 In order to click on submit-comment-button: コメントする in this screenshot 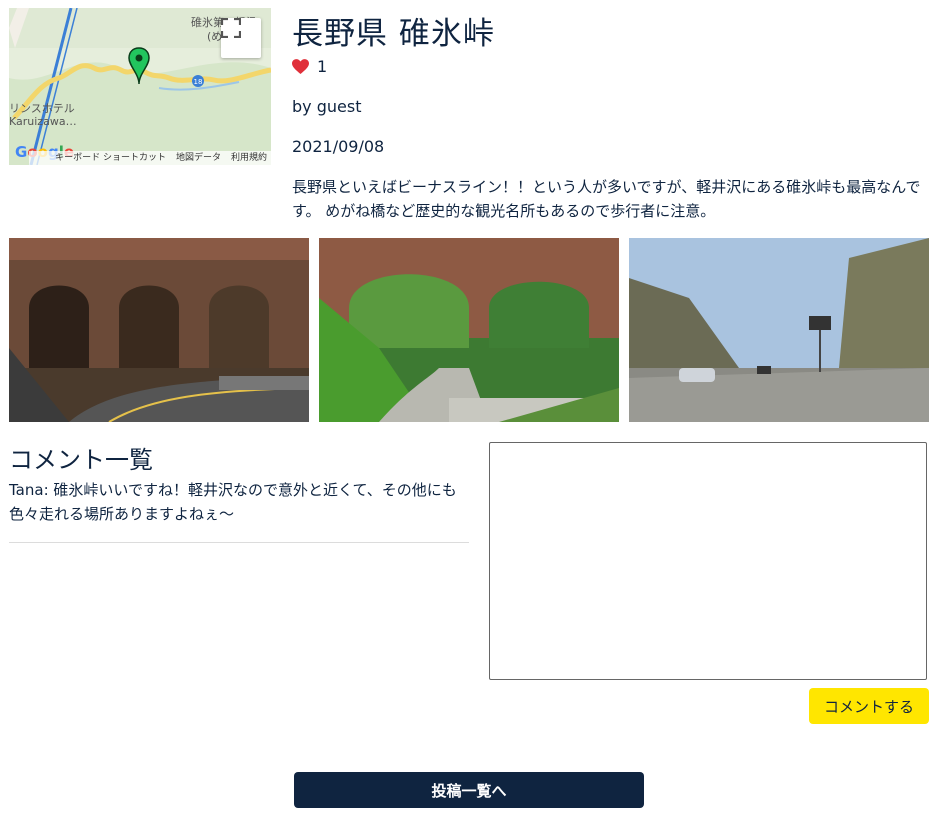, I will do `click(869, 706)`.